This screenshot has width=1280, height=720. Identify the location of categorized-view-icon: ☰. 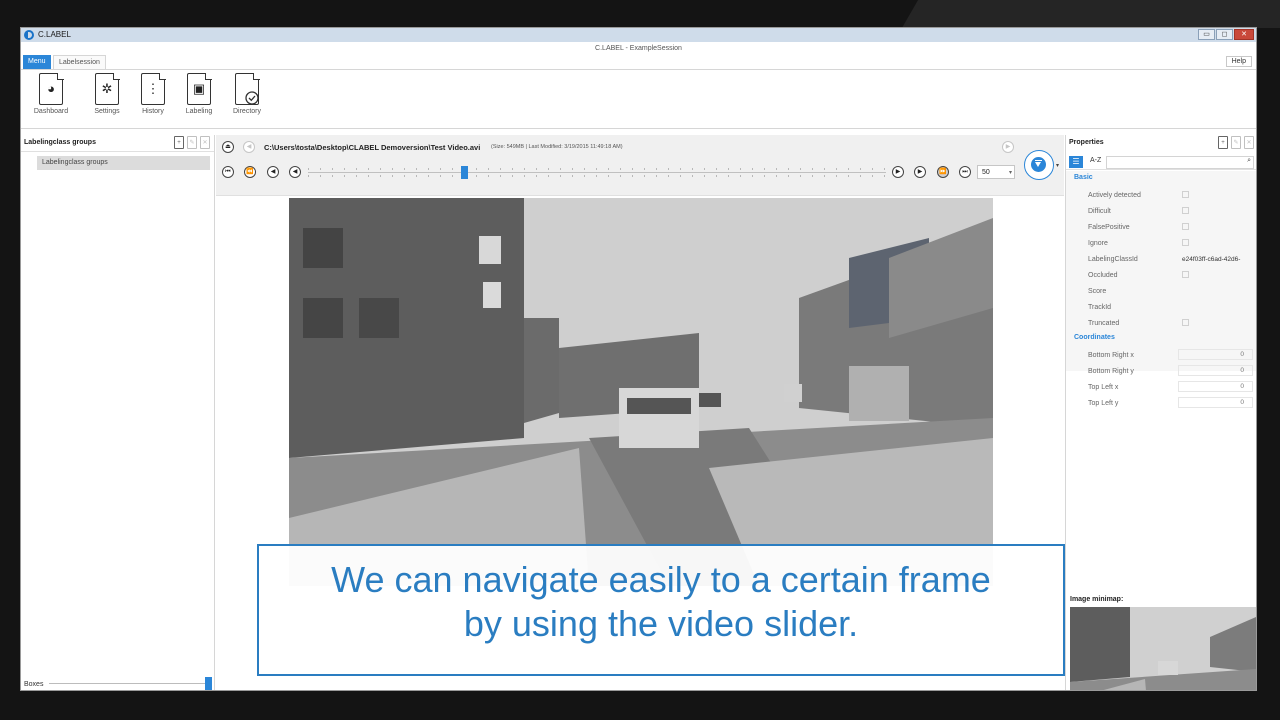
(1076, 162).